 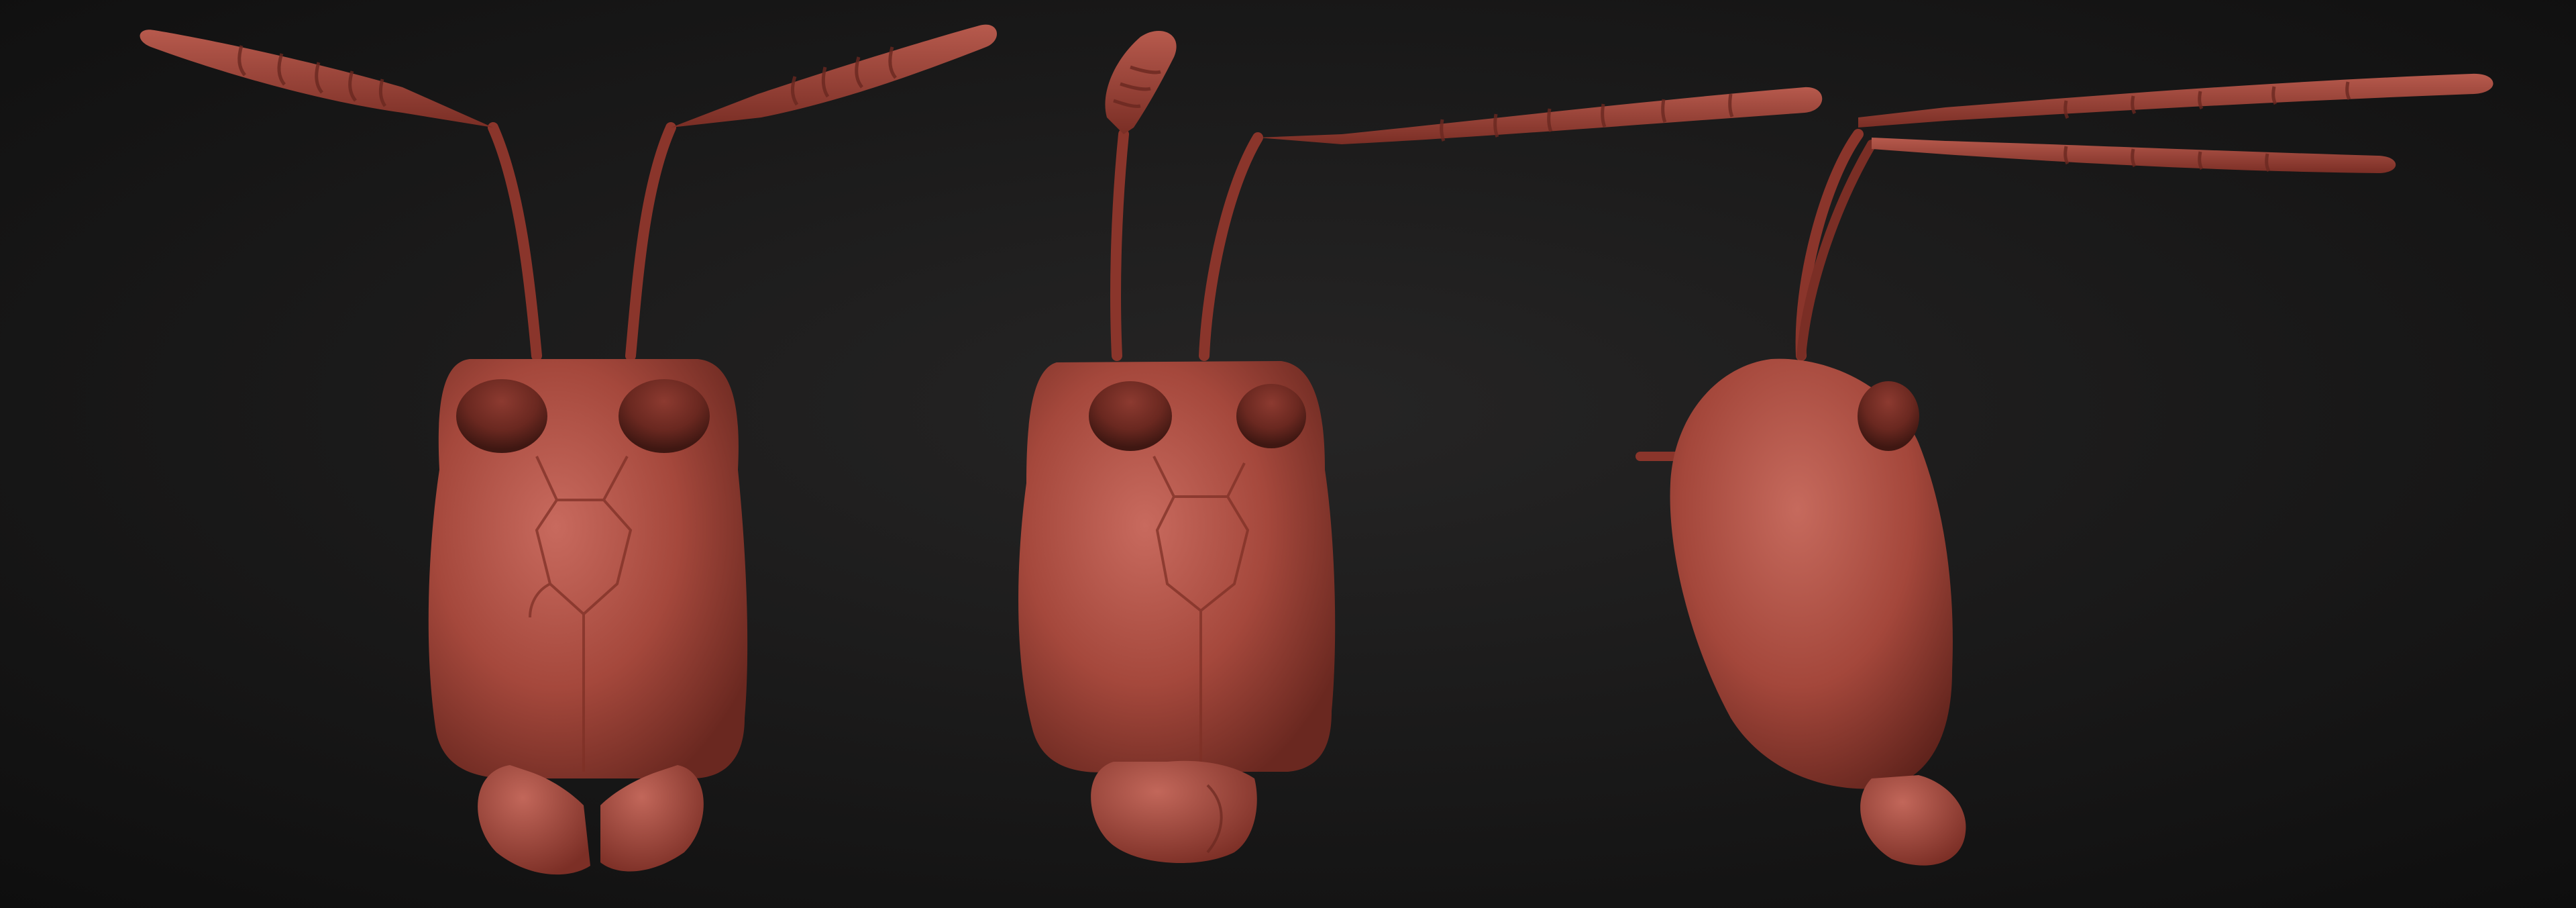 What do you see at coordinates (1888, 416) in the screenshot?
I see `compound-eye` at bounding box center [1888, 416].